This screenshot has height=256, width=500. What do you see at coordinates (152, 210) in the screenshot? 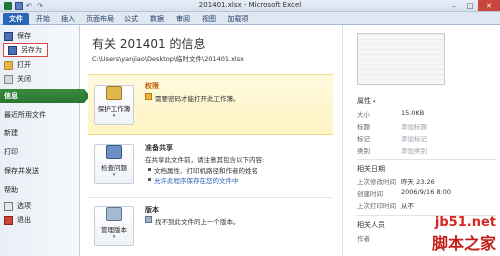
I see `versions-heading: 版本` at bounding box center [152, 210].